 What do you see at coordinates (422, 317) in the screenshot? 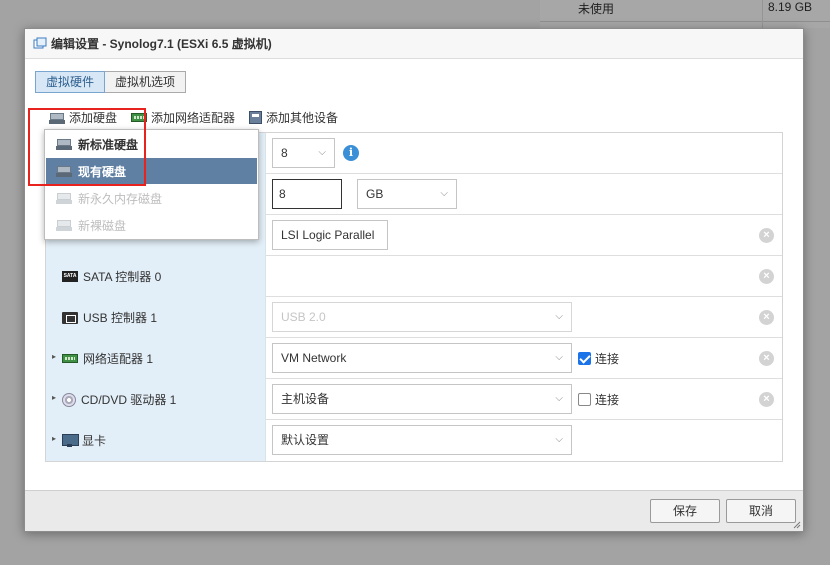
I see `usb-version-select: USB 2.0 ⌵` at bounding box center [422, 317].